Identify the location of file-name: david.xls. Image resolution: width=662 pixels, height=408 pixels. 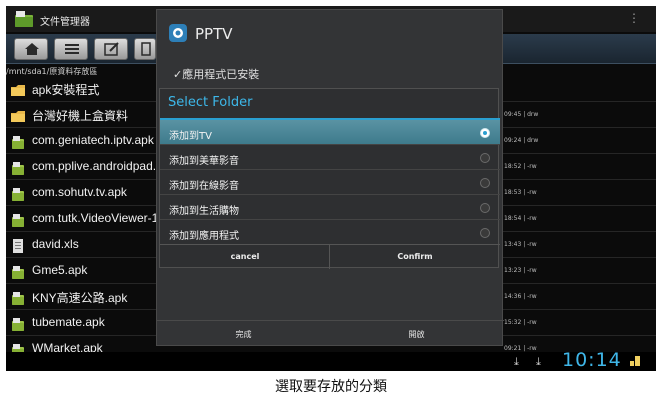
(55, 244).